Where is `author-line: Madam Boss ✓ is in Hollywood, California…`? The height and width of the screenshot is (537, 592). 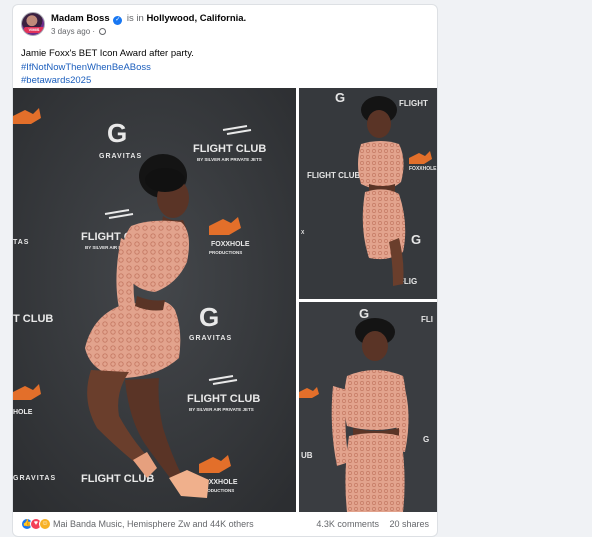 author-line: Madam Boss ✓ is in Hollywood, California… is located at coordinates (148, 19).